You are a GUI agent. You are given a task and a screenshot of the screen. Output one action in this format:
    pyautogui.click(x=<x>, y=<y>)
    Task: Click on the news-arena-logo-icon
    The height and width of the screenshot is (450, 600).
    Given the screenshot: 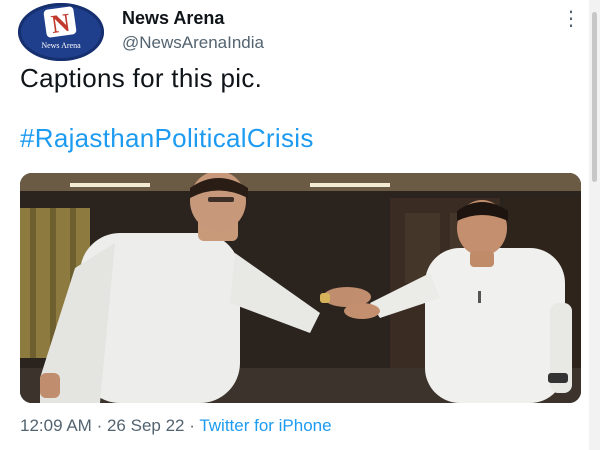 What is the action you would take?
    pyautogui.click(x=60, y=22)
    